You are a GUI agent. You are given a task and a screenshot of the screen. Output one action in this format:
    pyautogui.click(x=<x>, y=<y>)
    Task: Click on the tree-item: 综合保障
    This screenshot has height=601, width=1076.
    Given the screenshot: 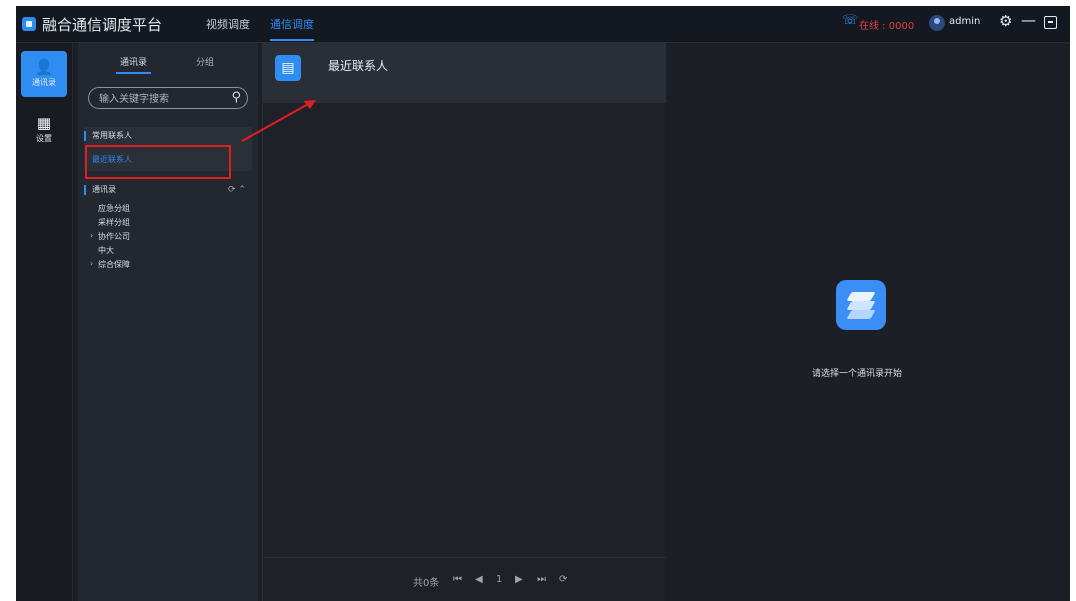 What is the action you would take?
    pyautogui.click(x=114, y=264)
    